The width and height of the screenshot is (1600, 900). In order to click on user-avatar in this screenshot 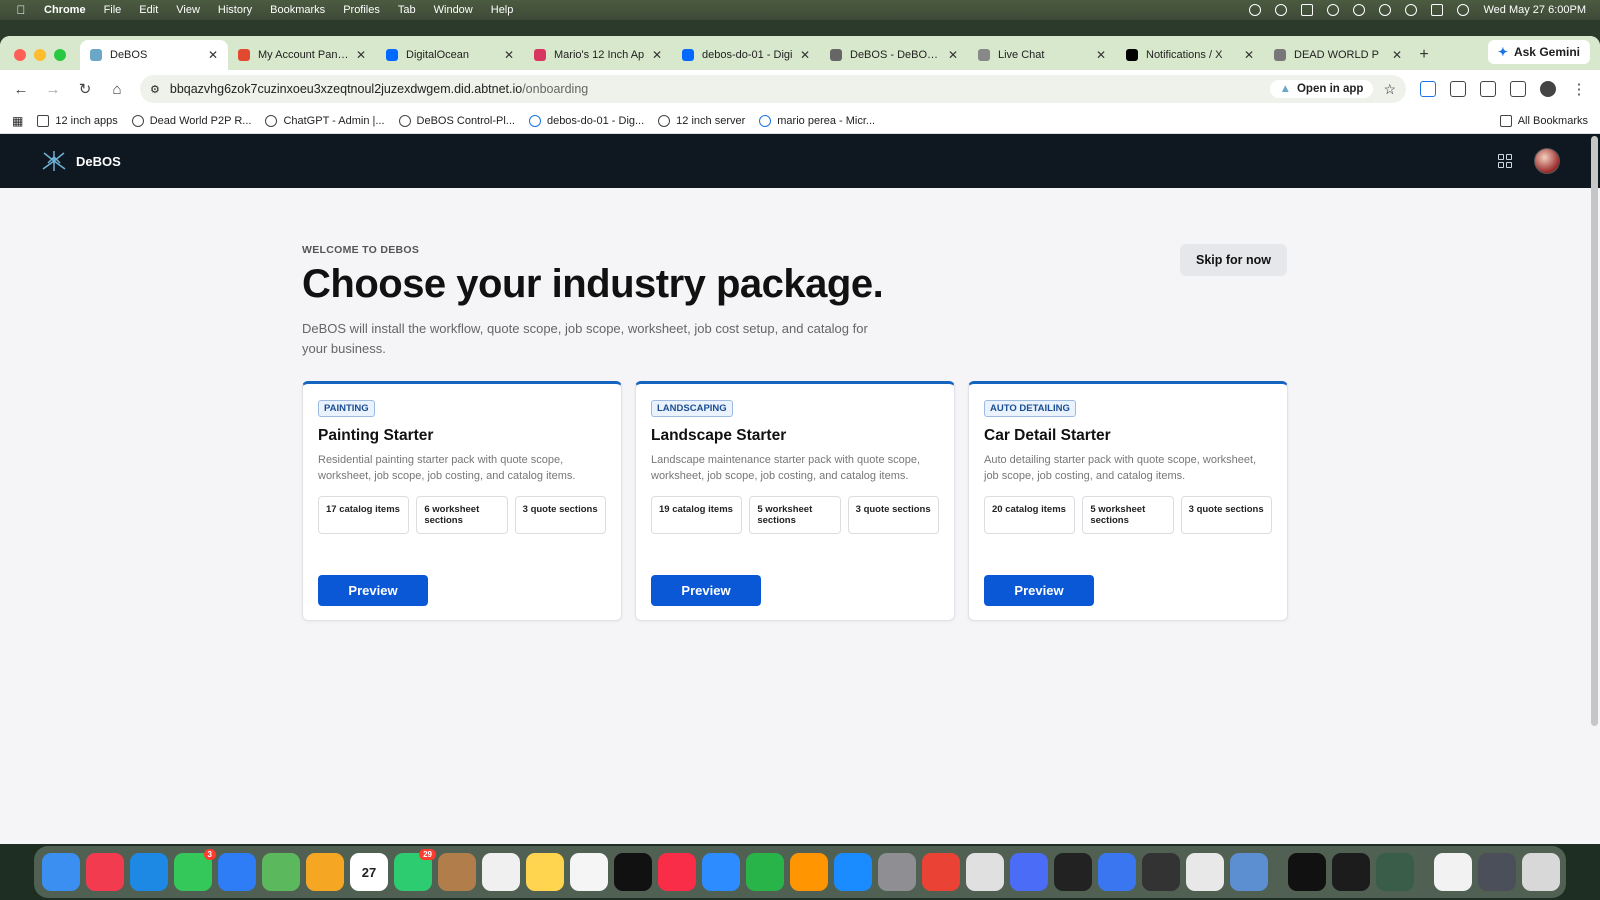, I will do `click(1547, 161)`.